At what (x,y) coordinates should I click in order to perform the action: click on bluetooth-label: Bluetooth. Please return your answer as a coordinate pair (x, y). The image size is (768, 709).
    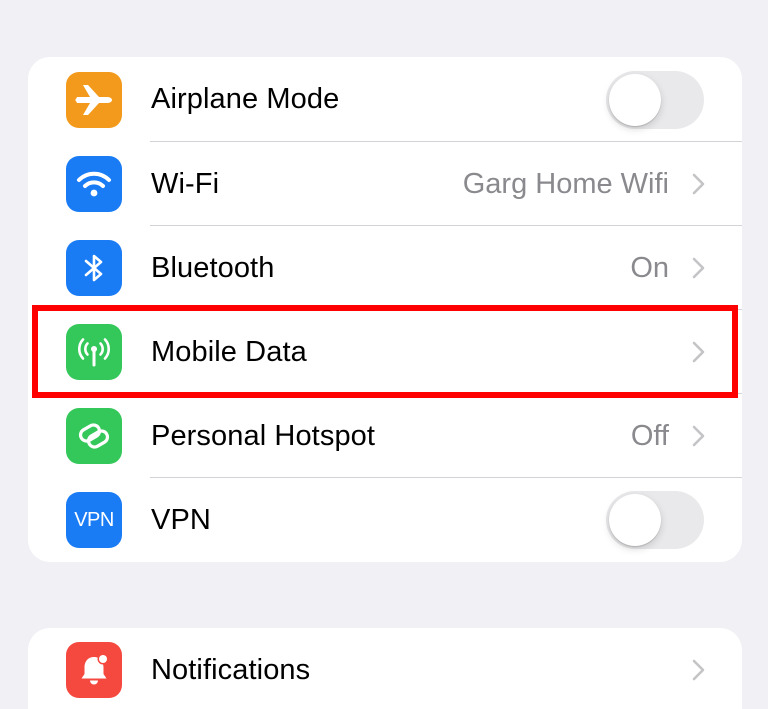
    Looking at the image, I should click on (213, 267).